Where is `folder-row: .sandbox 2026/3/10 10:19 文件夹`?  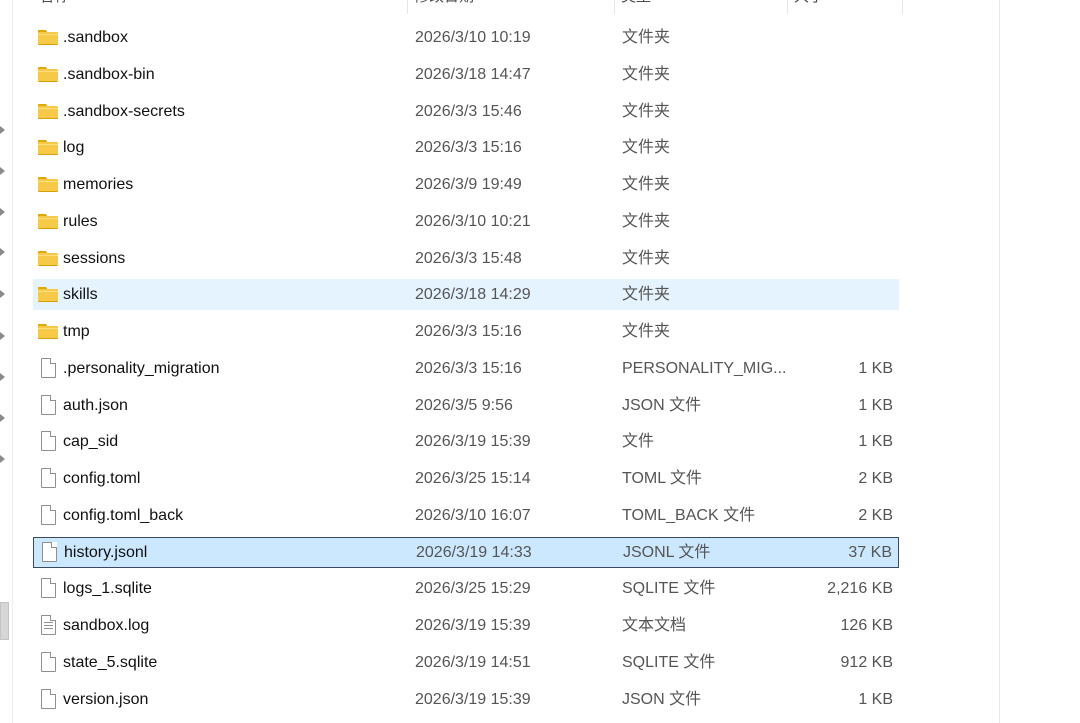 folder-row: .sandbox 2026/3/10 10:19 文件夹 is located at coordinates (466, 37).